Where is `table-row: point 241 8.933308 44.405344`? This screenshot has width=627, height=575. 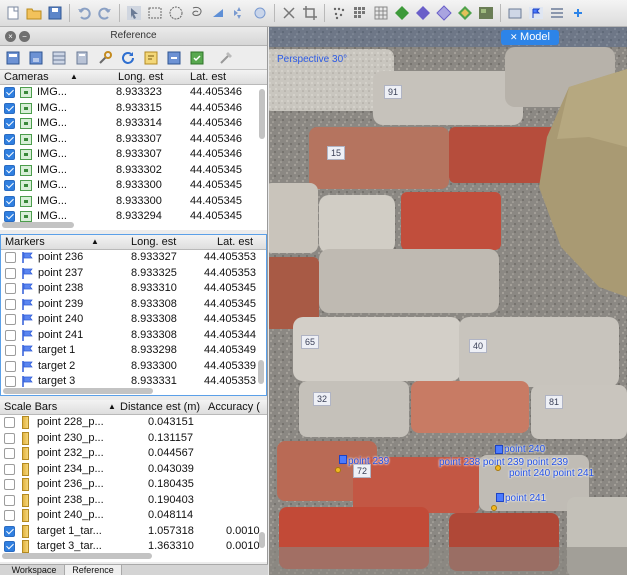 table-row: point 241 8.933308 44.405344 is located at coordinates (133, 336).